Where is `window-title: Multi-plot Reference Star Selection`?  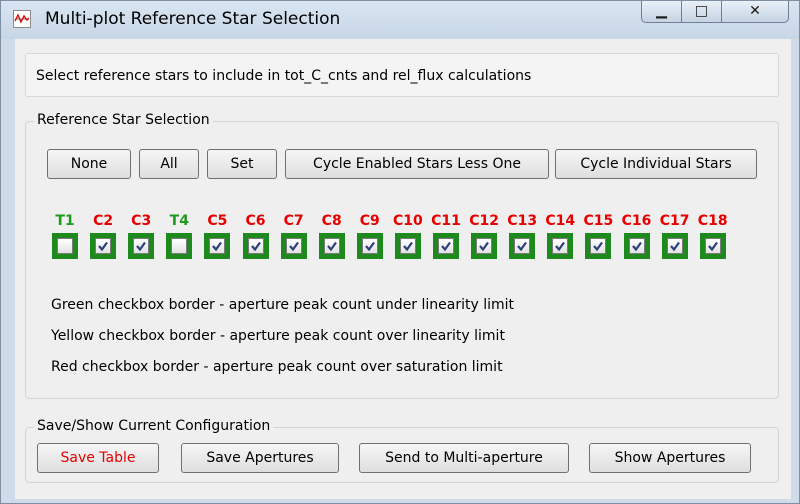 window-title: Multi-plot Reference Star Selection is located at coordinates (193, 19).